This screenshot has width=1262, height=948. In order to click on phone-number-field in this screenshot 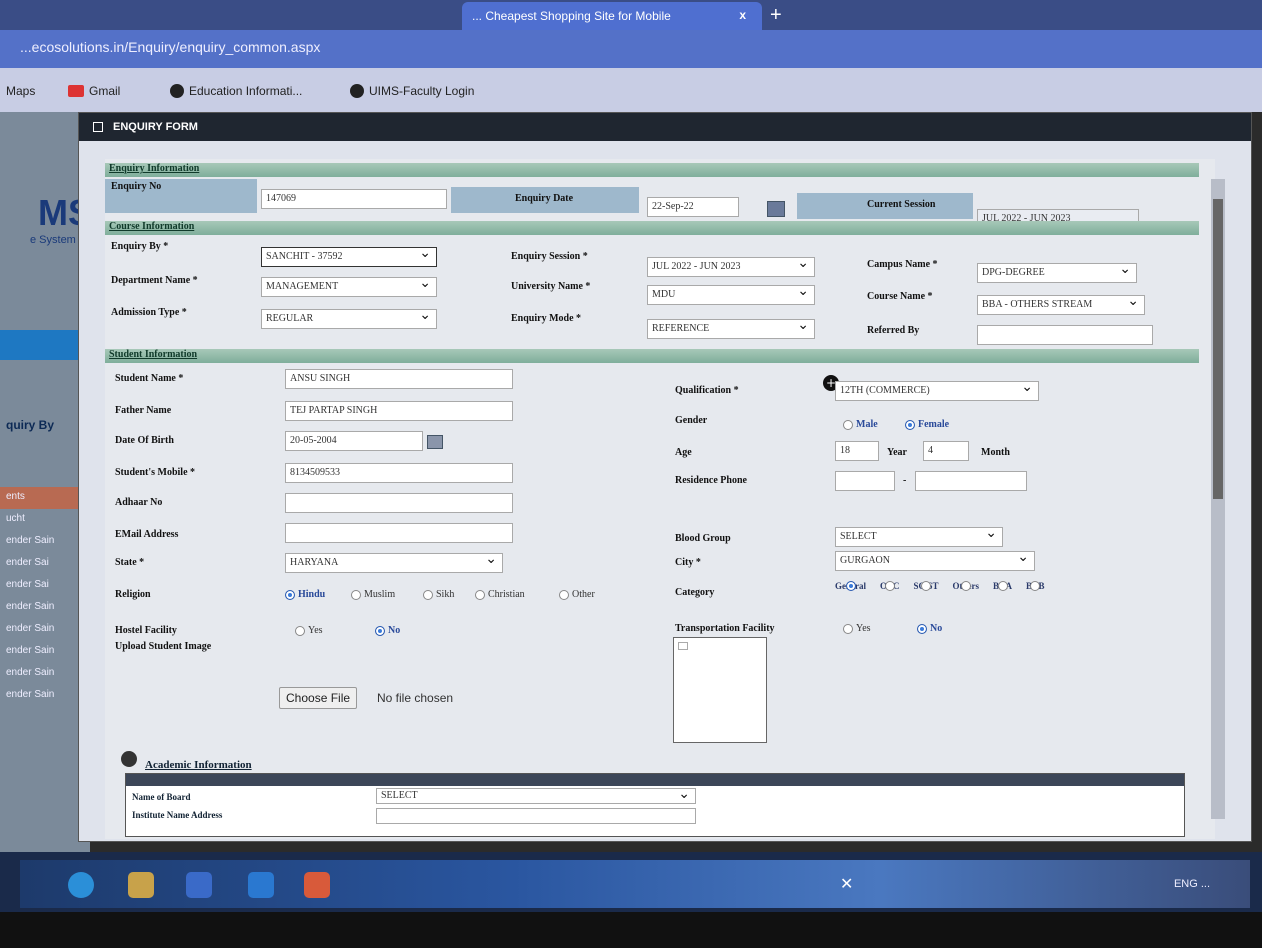, I will do `click(971, 481)`.